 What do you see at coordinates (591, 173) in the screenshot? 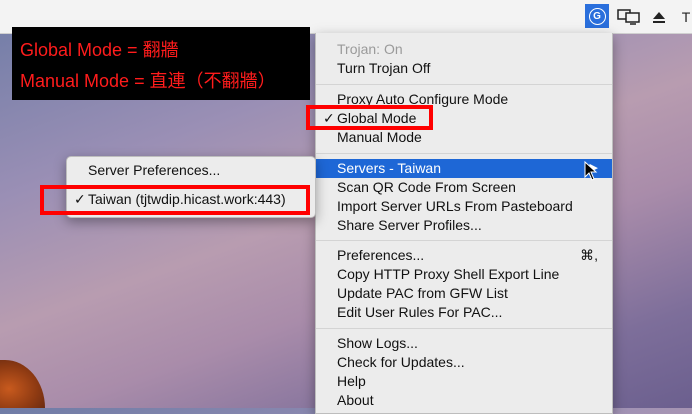
I see `mouse-pointer-icon` at bounding box center [591, 173].